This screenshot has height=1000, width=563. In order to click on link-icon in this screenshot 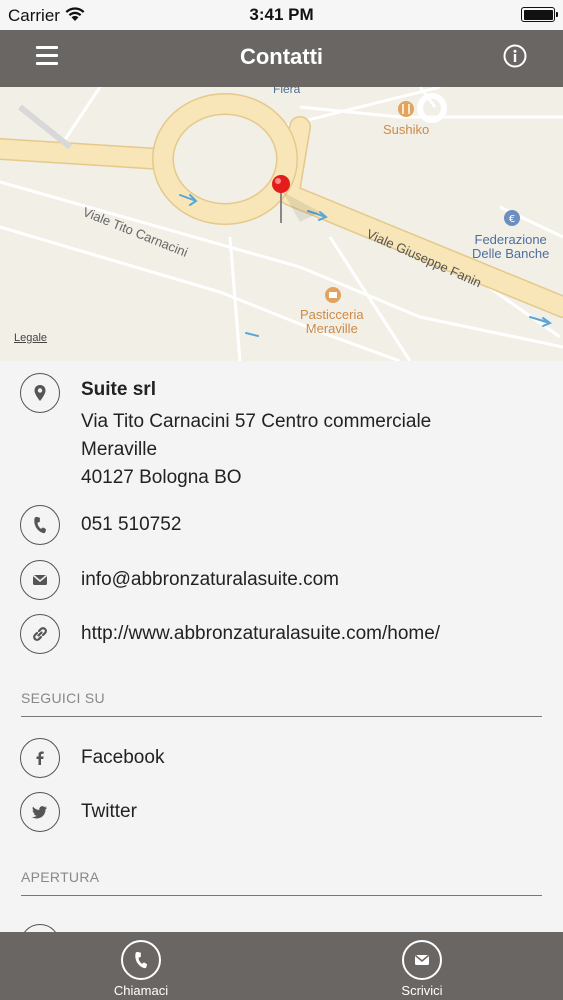, I will do `click(40, 634)`.